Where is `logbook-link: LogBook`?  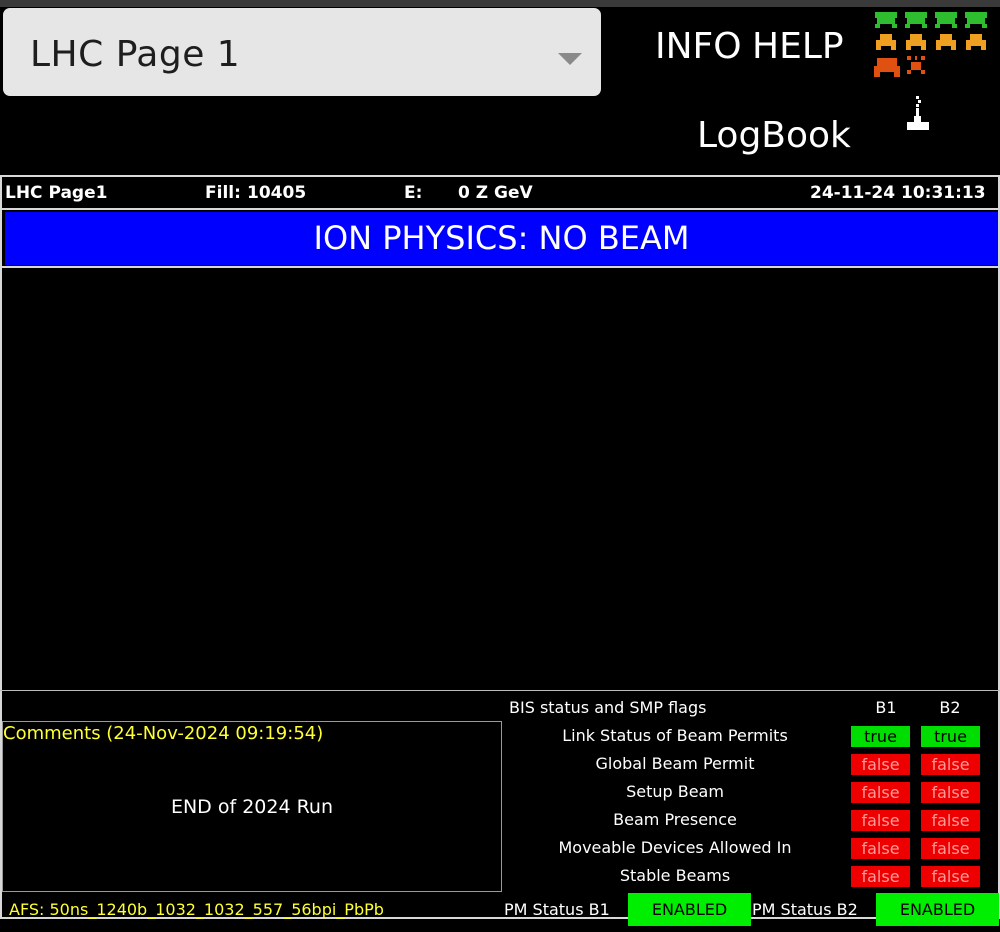
logbook-link: LogBook is located at coordinates (774, 135).